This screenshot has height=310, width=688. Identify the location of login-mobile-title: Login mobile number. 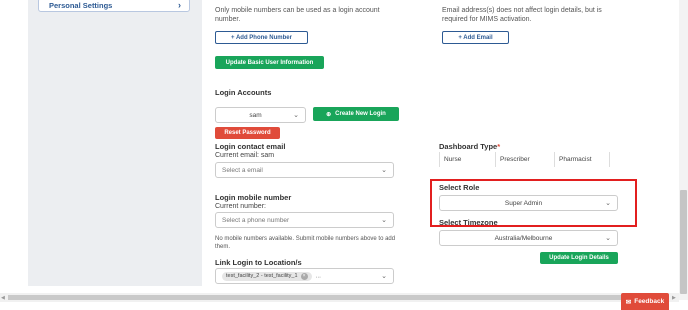
(253, 197).